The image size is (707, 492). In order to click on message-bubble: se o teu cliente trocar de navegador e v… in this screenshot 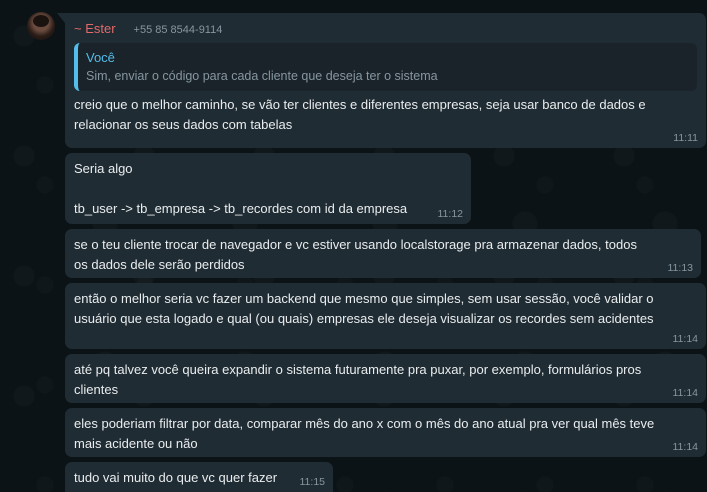, I will do `click(383, 253)`.